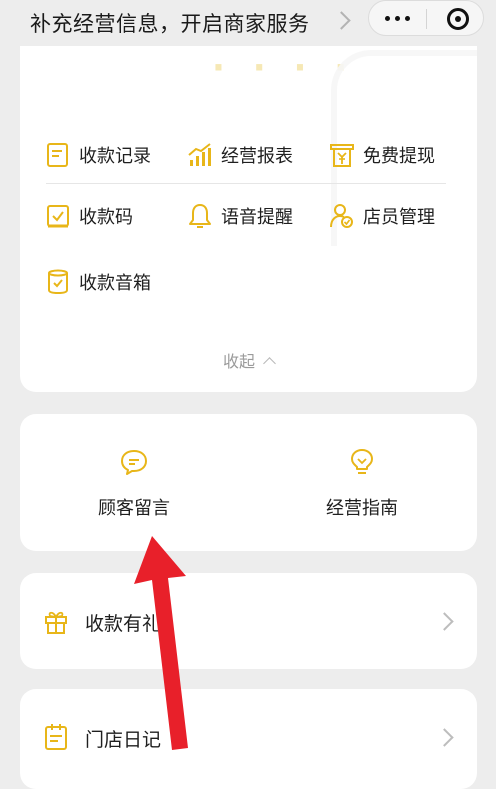 The image size is (496, 789). Describe the element at coordinates (362, 508) in the screenshot. I see `quick-item-label: 经营指南` at that location.